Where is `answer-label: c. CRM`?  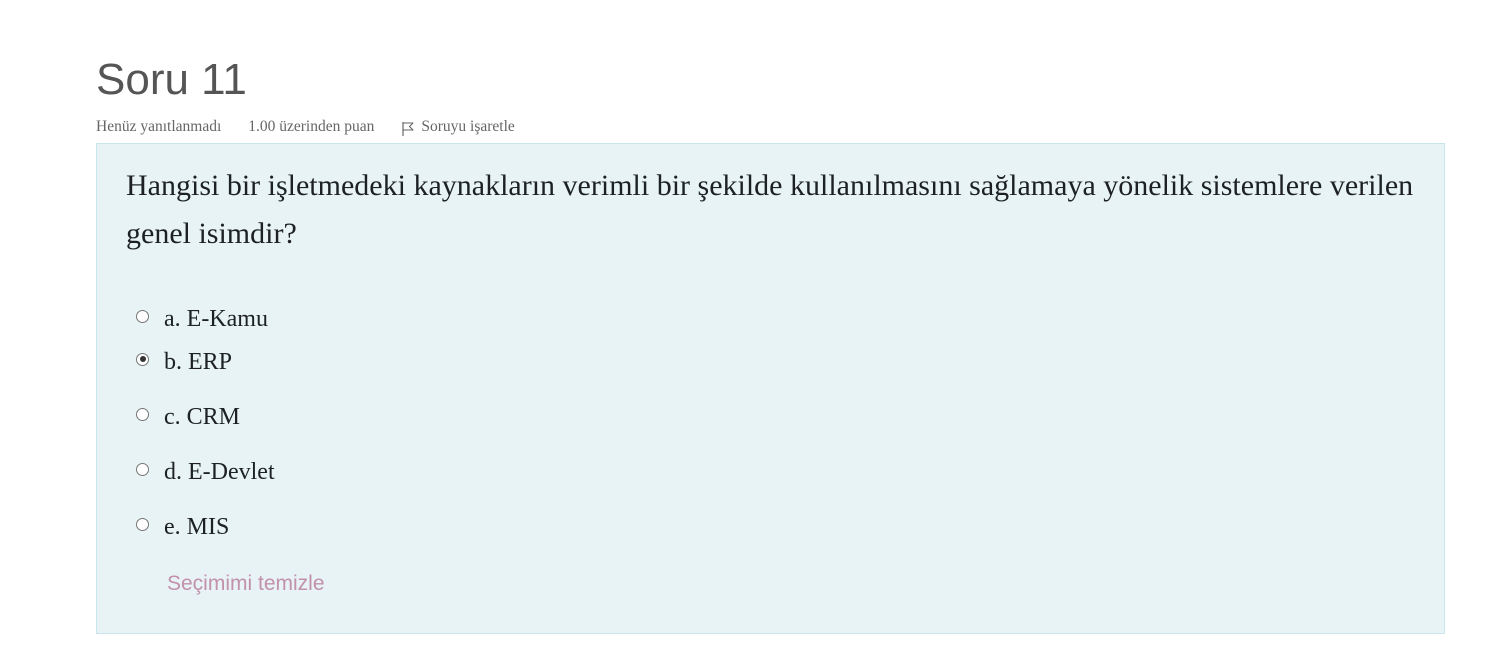 answer-label: c. CRM is located at coordinates (202, 417).